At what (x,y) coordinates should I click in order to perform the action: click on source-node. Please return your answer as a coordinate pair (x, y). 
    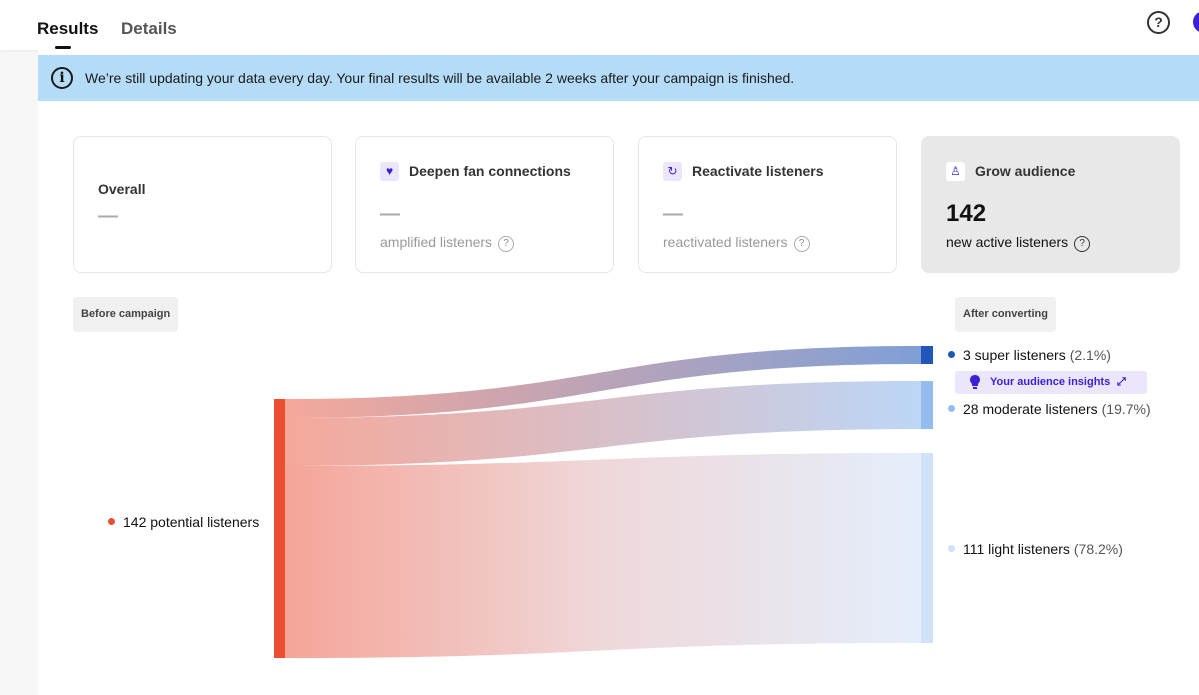
    Looking at the image, I should click on (279, 528).